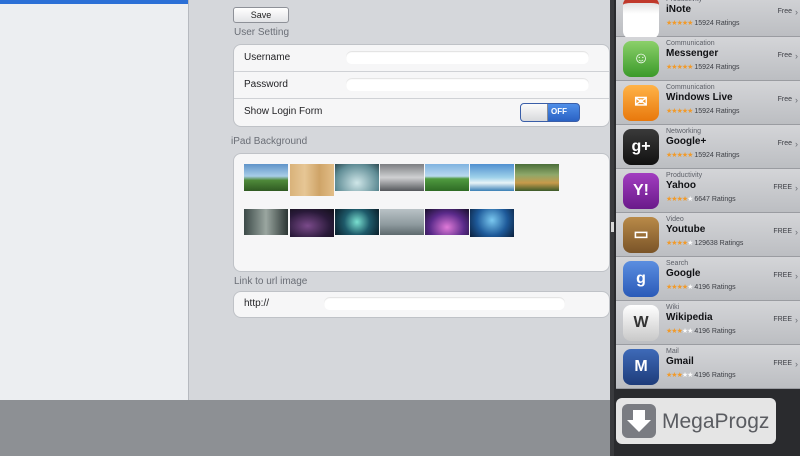 The height and width of the screenshot is (456, 800). What do you see at coordinates (641, 147) in the screenshot?
I see `google-plus-icon: g+` at bounding box center [641, 147].